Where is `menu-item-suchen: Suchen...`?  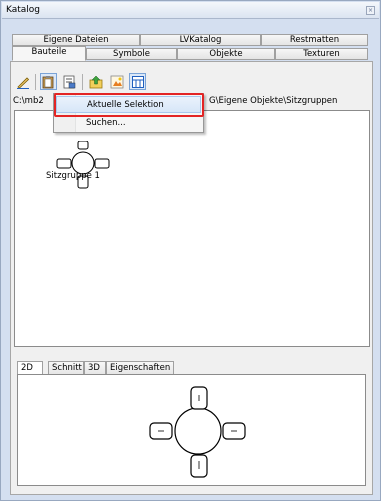 menu-item-suchen: Suchen... is located at coordinates (128, 123).